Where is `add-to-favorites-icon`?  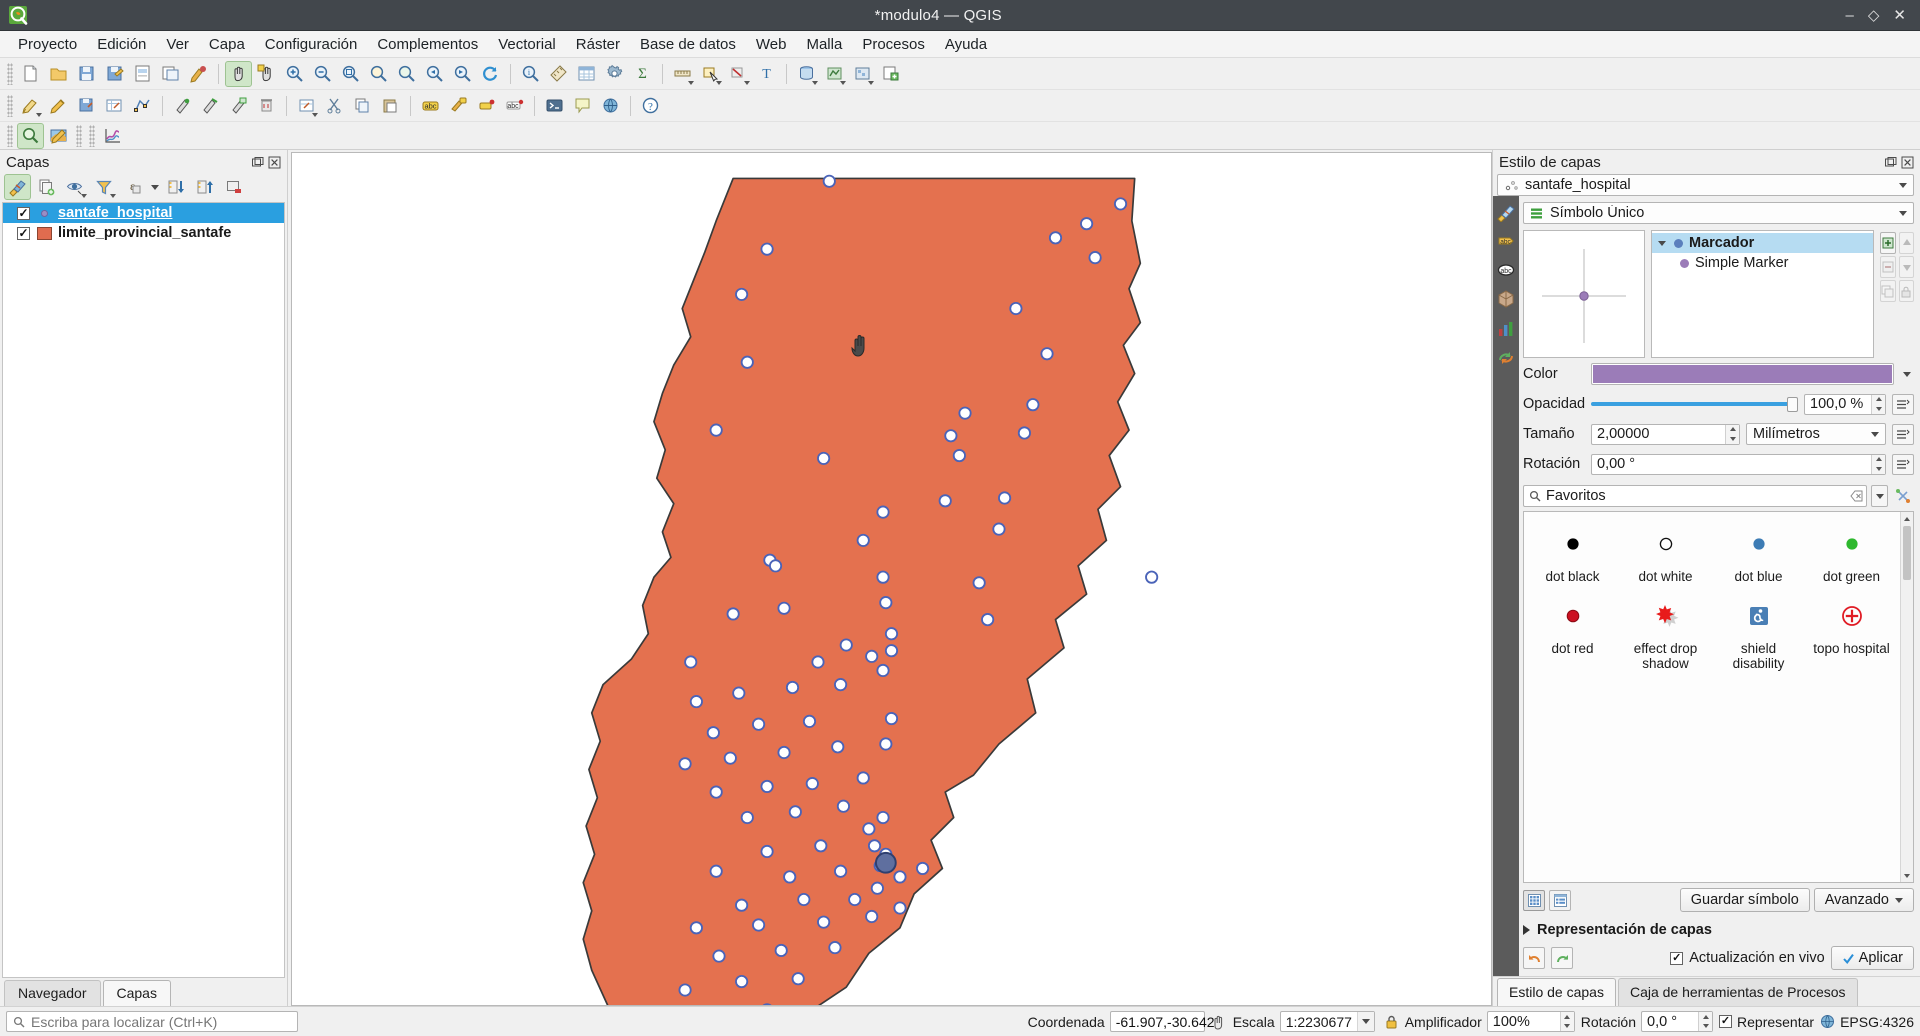 add-to-favorites-icon is located at coordinates (1903, 496).